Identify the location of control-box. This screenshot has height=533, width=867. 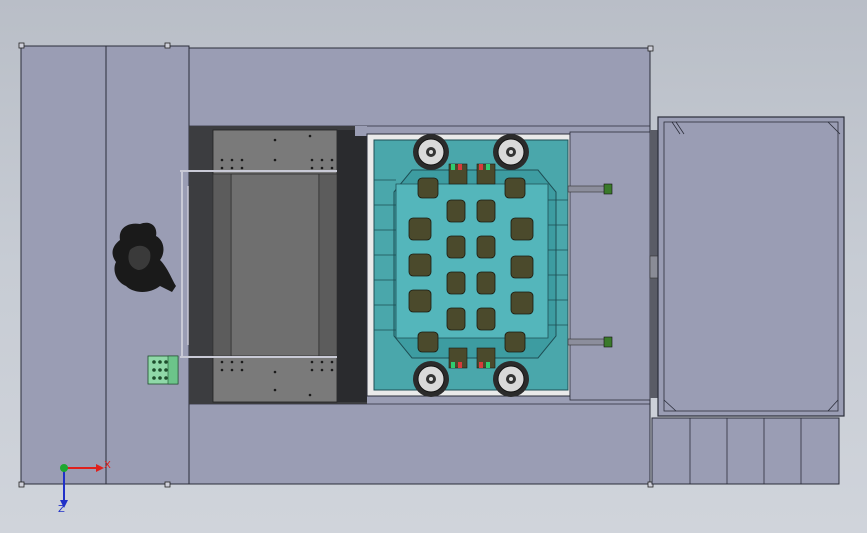
(163, 370).